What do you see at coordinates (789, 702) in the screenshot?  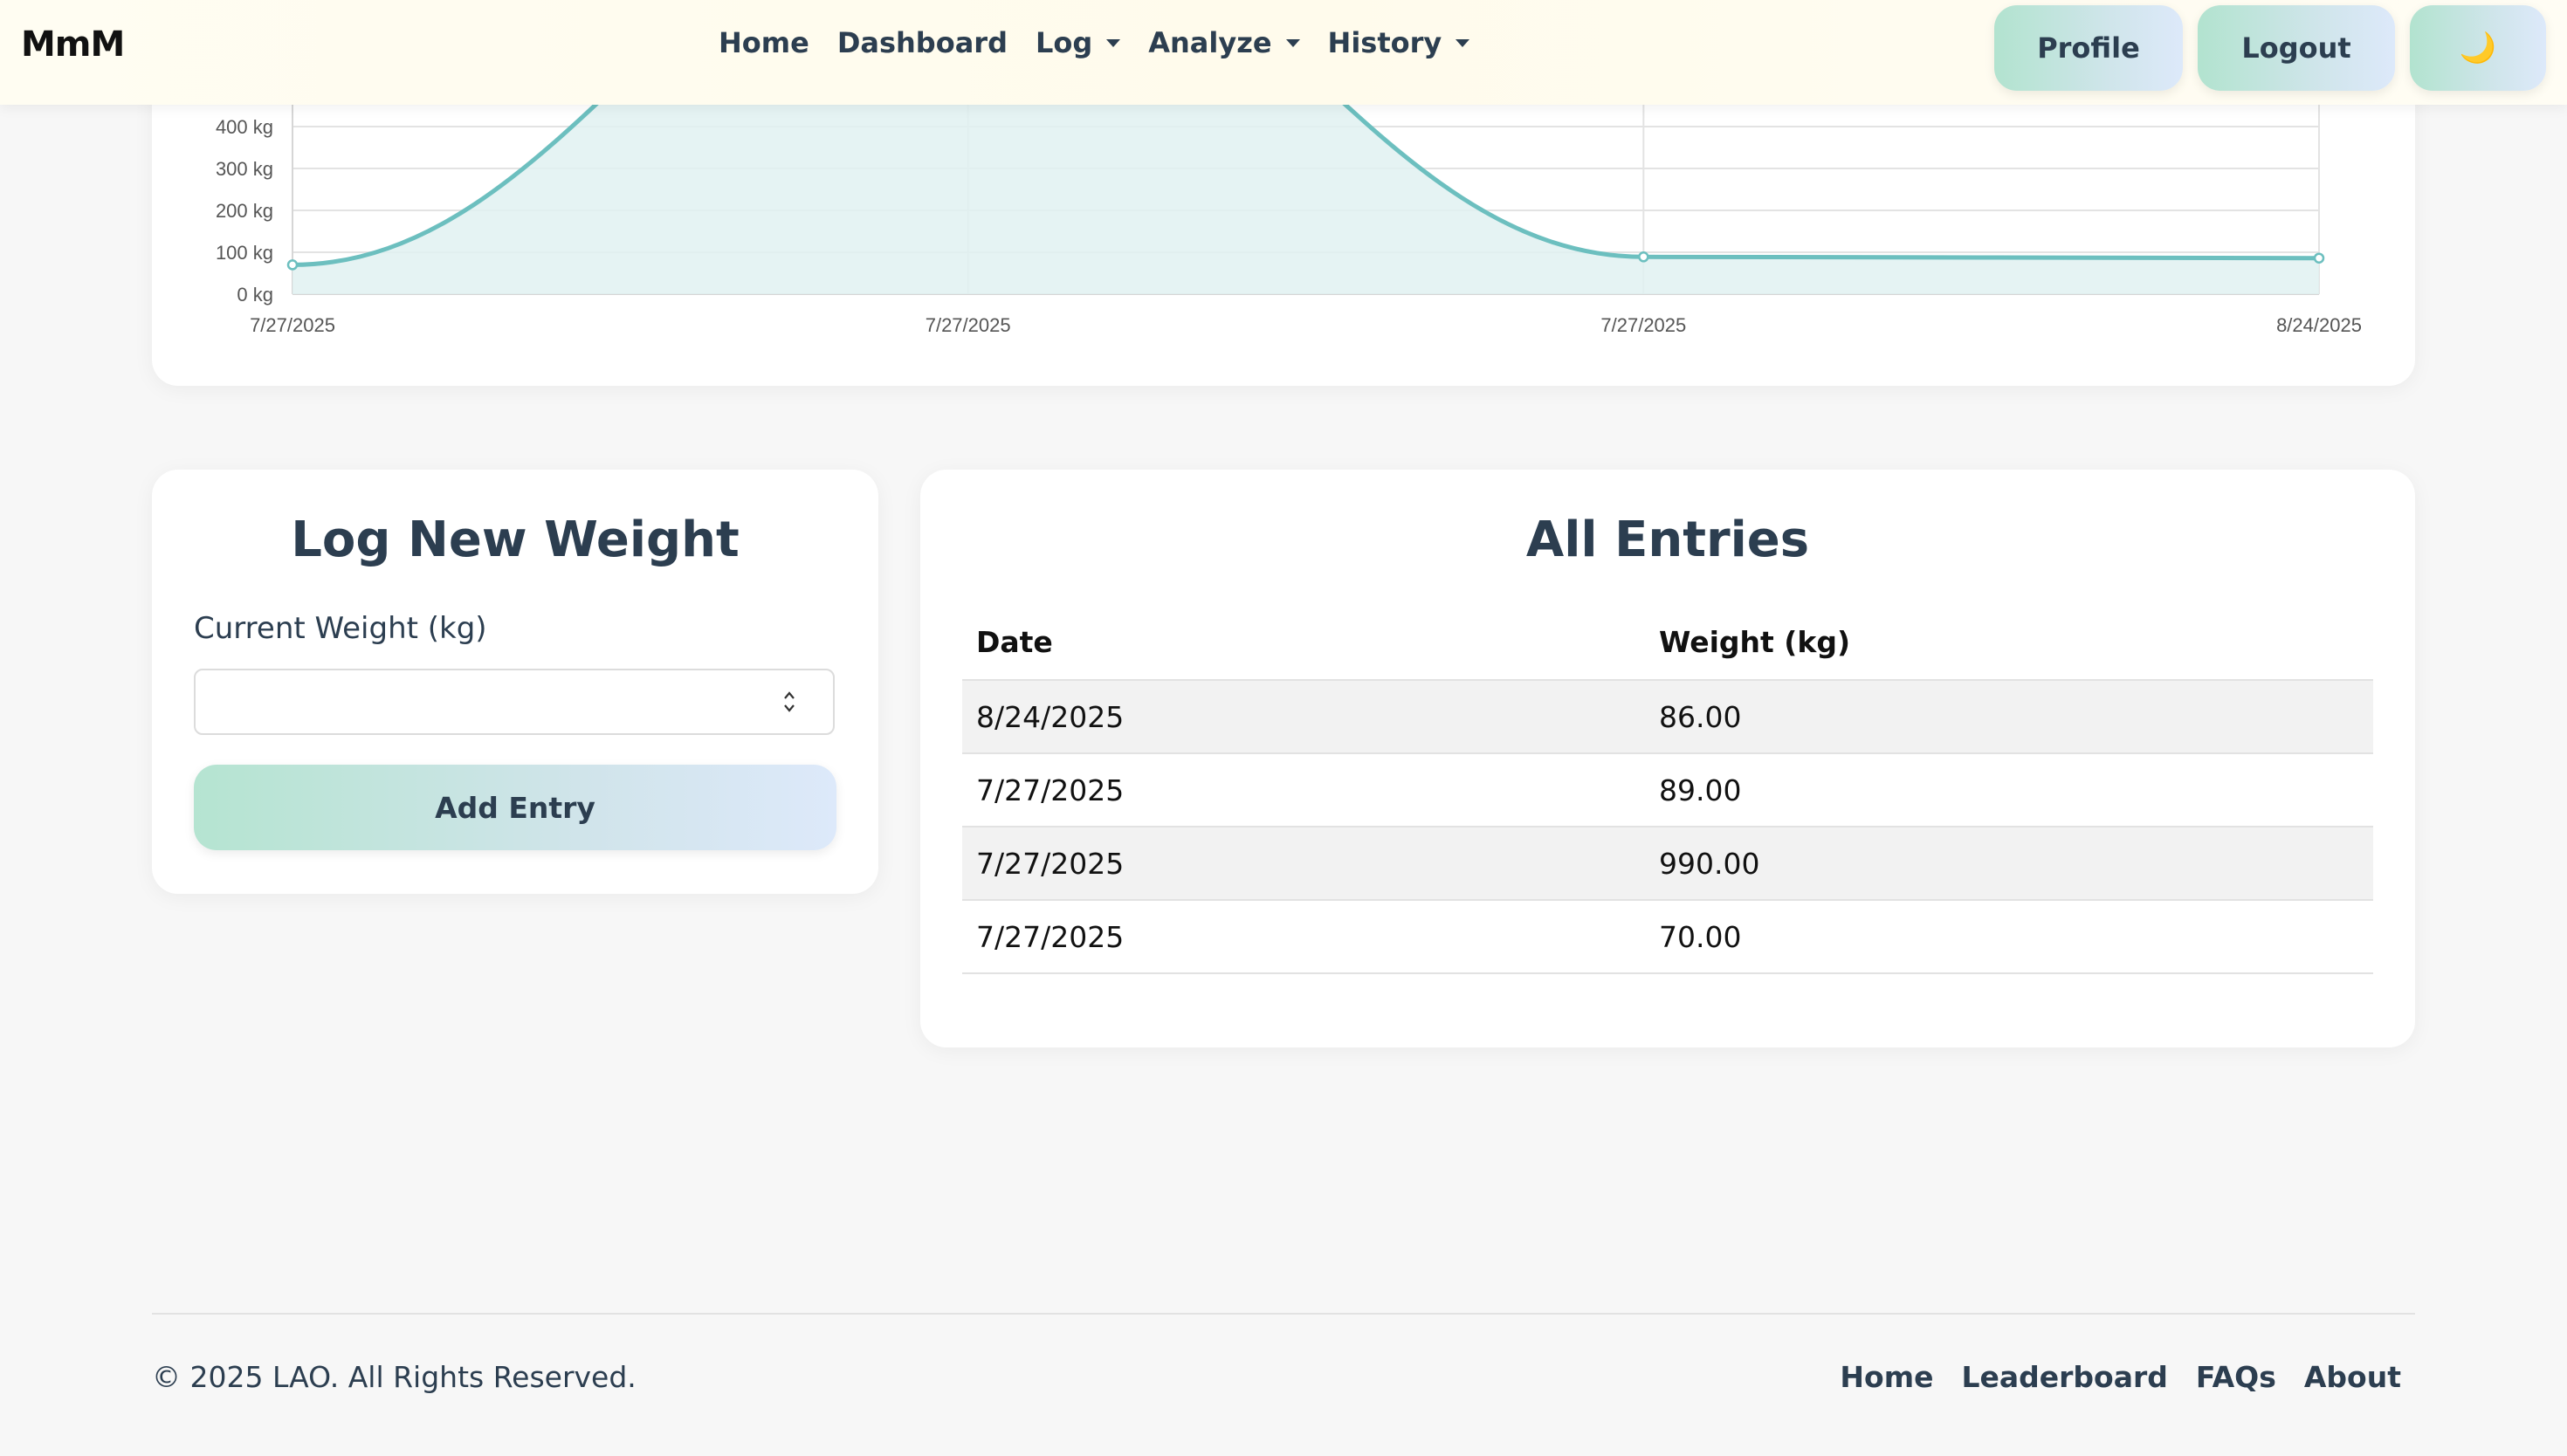 I see `number-spinner-icon` at bounding box center [789, 702].